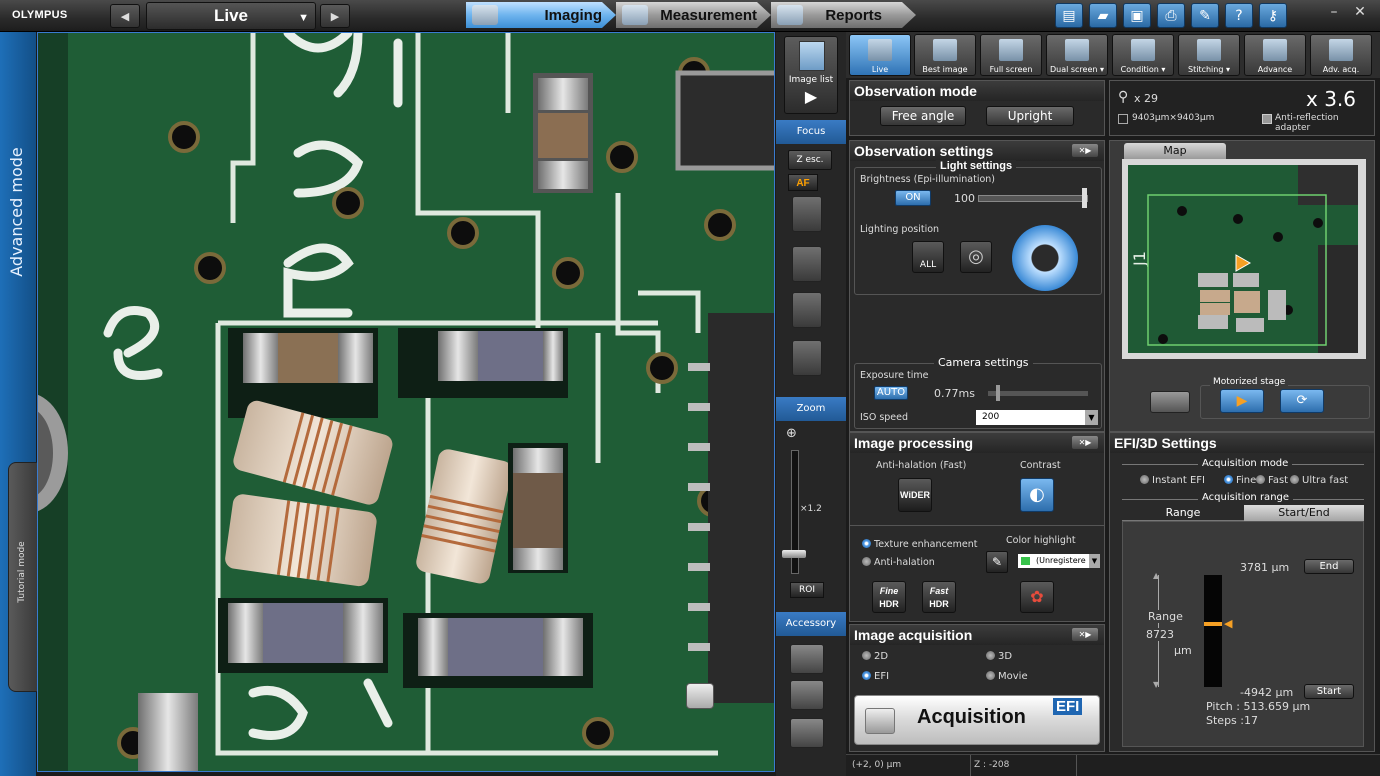 The height and width of the screenshot is (776, 1380). Describe the element at coordinates (1341, 69) in the screenshot. I see `toolbar-label: Adv. acq.` at that location.